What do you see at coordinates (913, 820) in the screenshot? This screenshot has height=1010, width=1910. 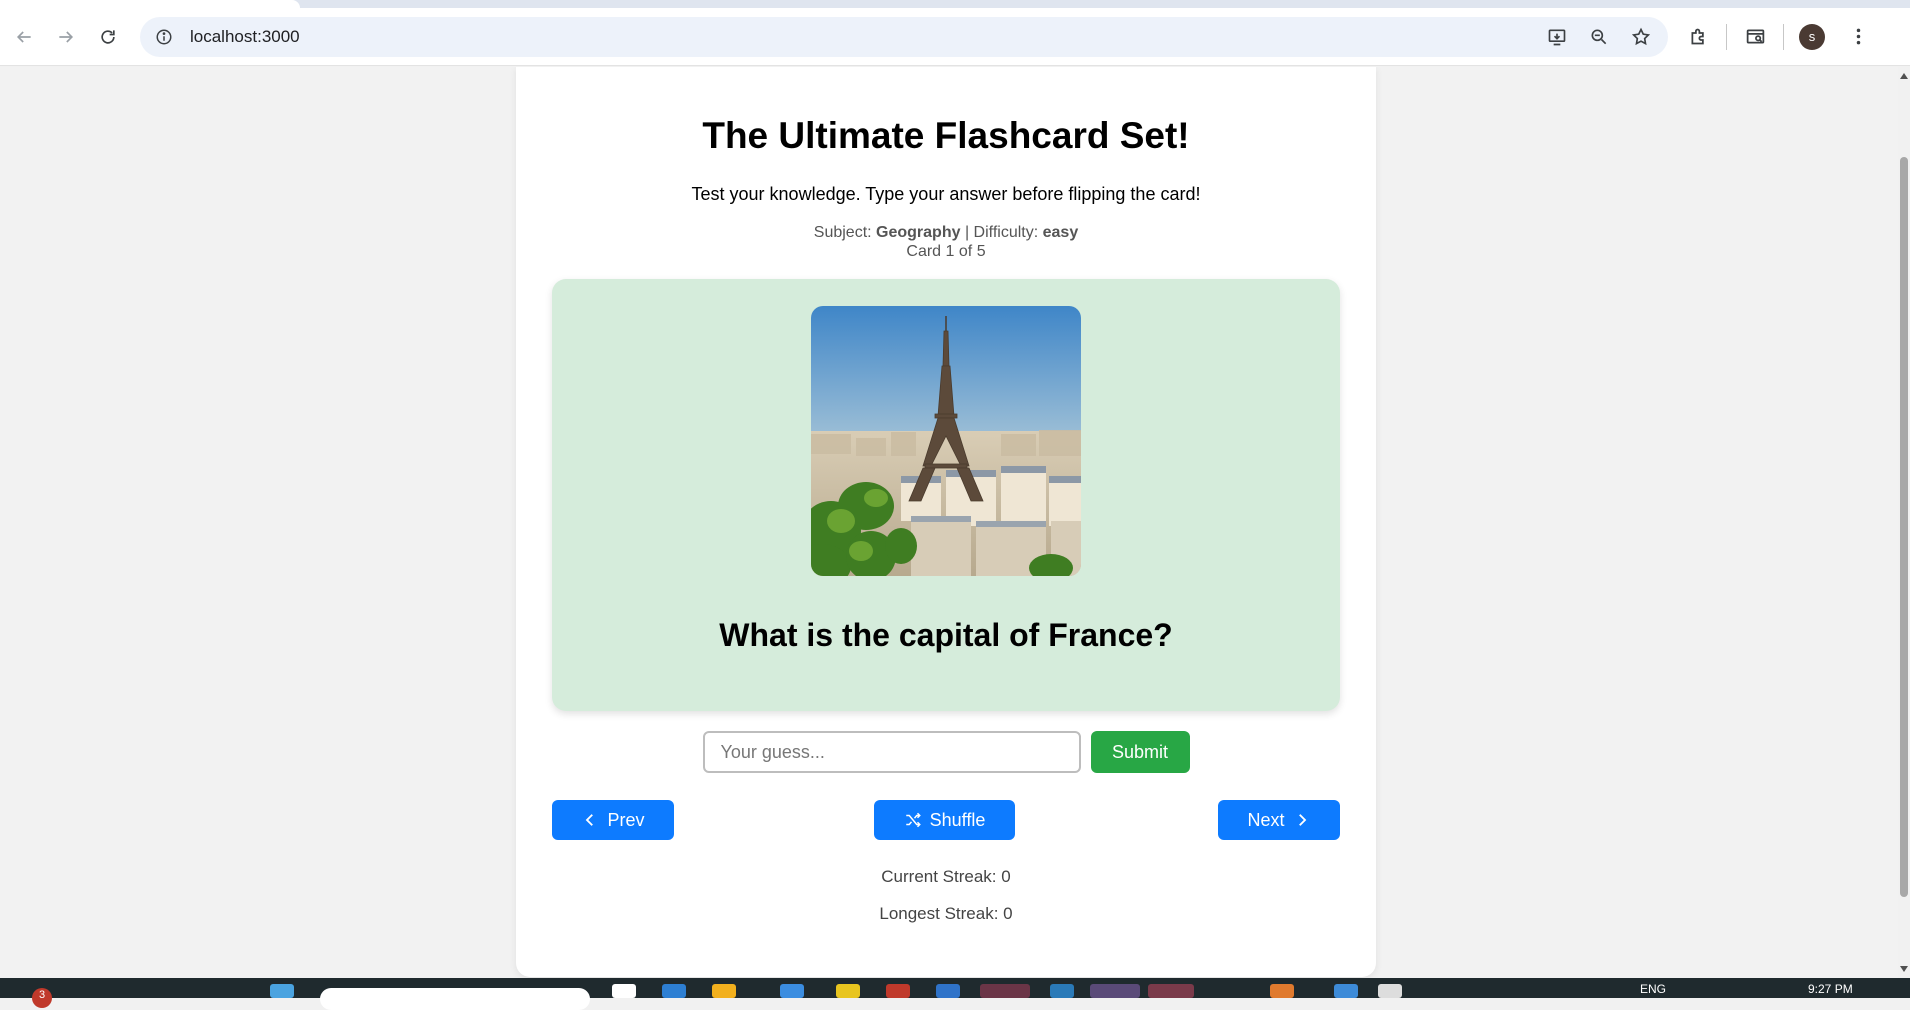 I see `shuffle-icon` at bounding box center [913, 820].